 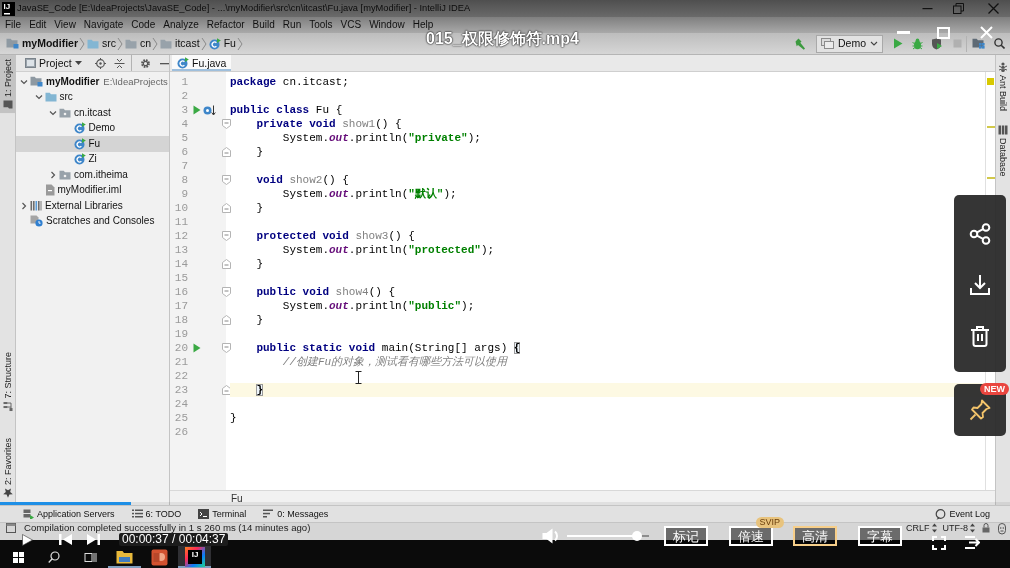 I want to click on editor-tab: Fu.java, so click(x=202, y=63).